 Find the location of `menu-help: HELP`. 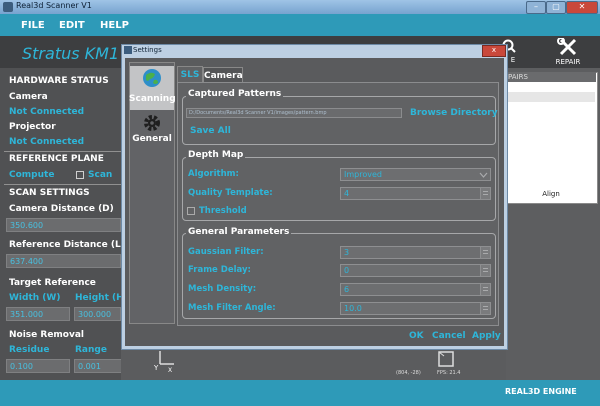

menu-help: HELP is located at coordinates (114, 25).